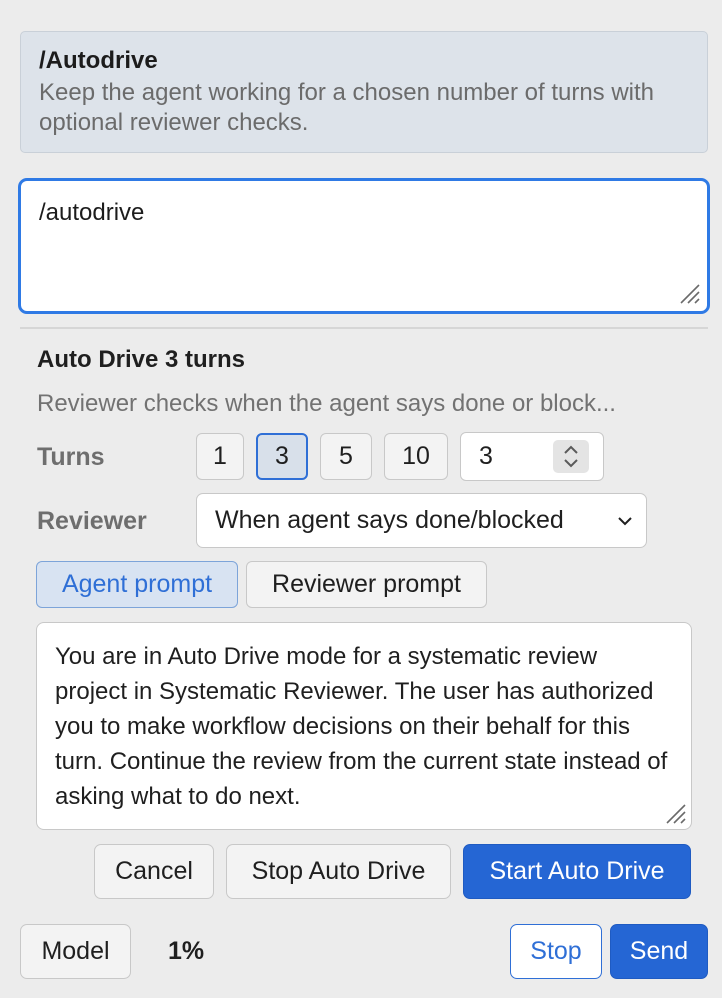 The image size is (722, 998). Describe the element at coordinates (282, 456) in the screenshot. I see `turns-option-3: 3` at that location.